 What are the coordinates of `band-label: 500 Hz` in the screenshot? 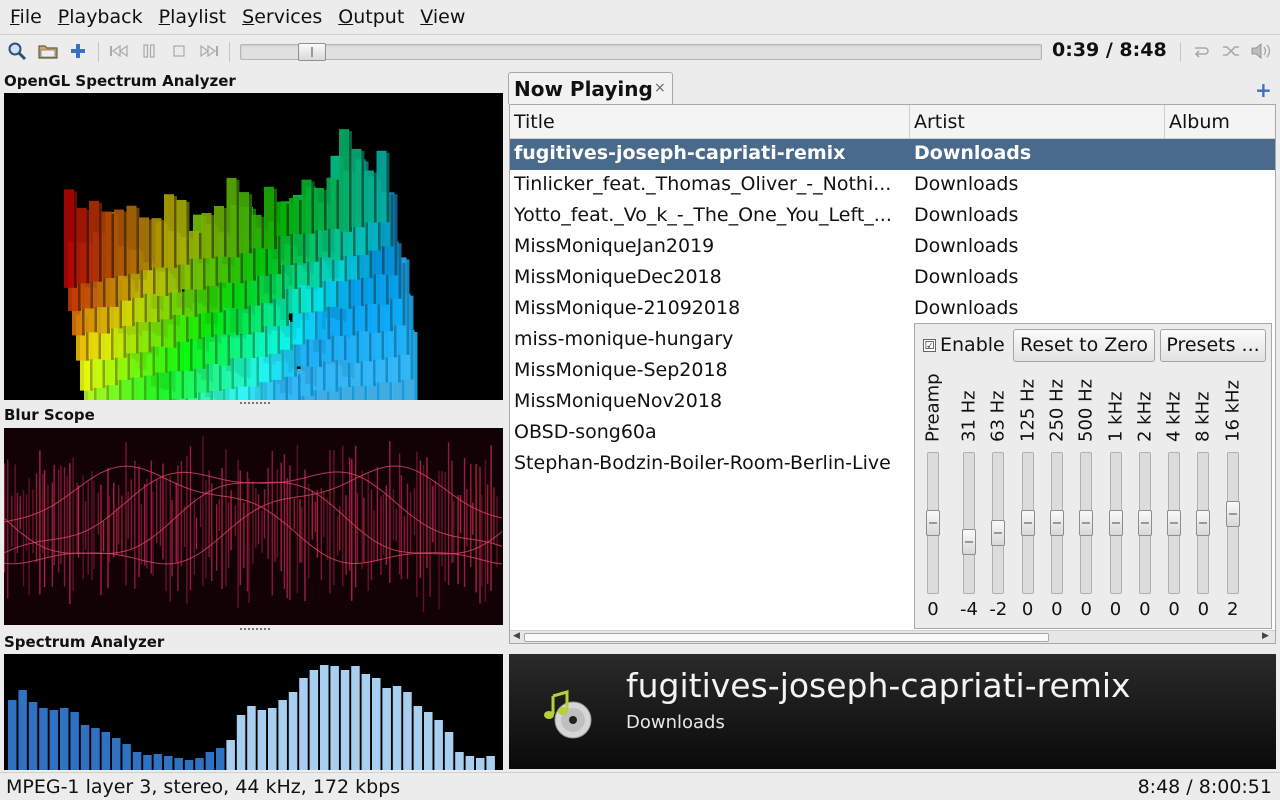 It's located at (1086, 410).